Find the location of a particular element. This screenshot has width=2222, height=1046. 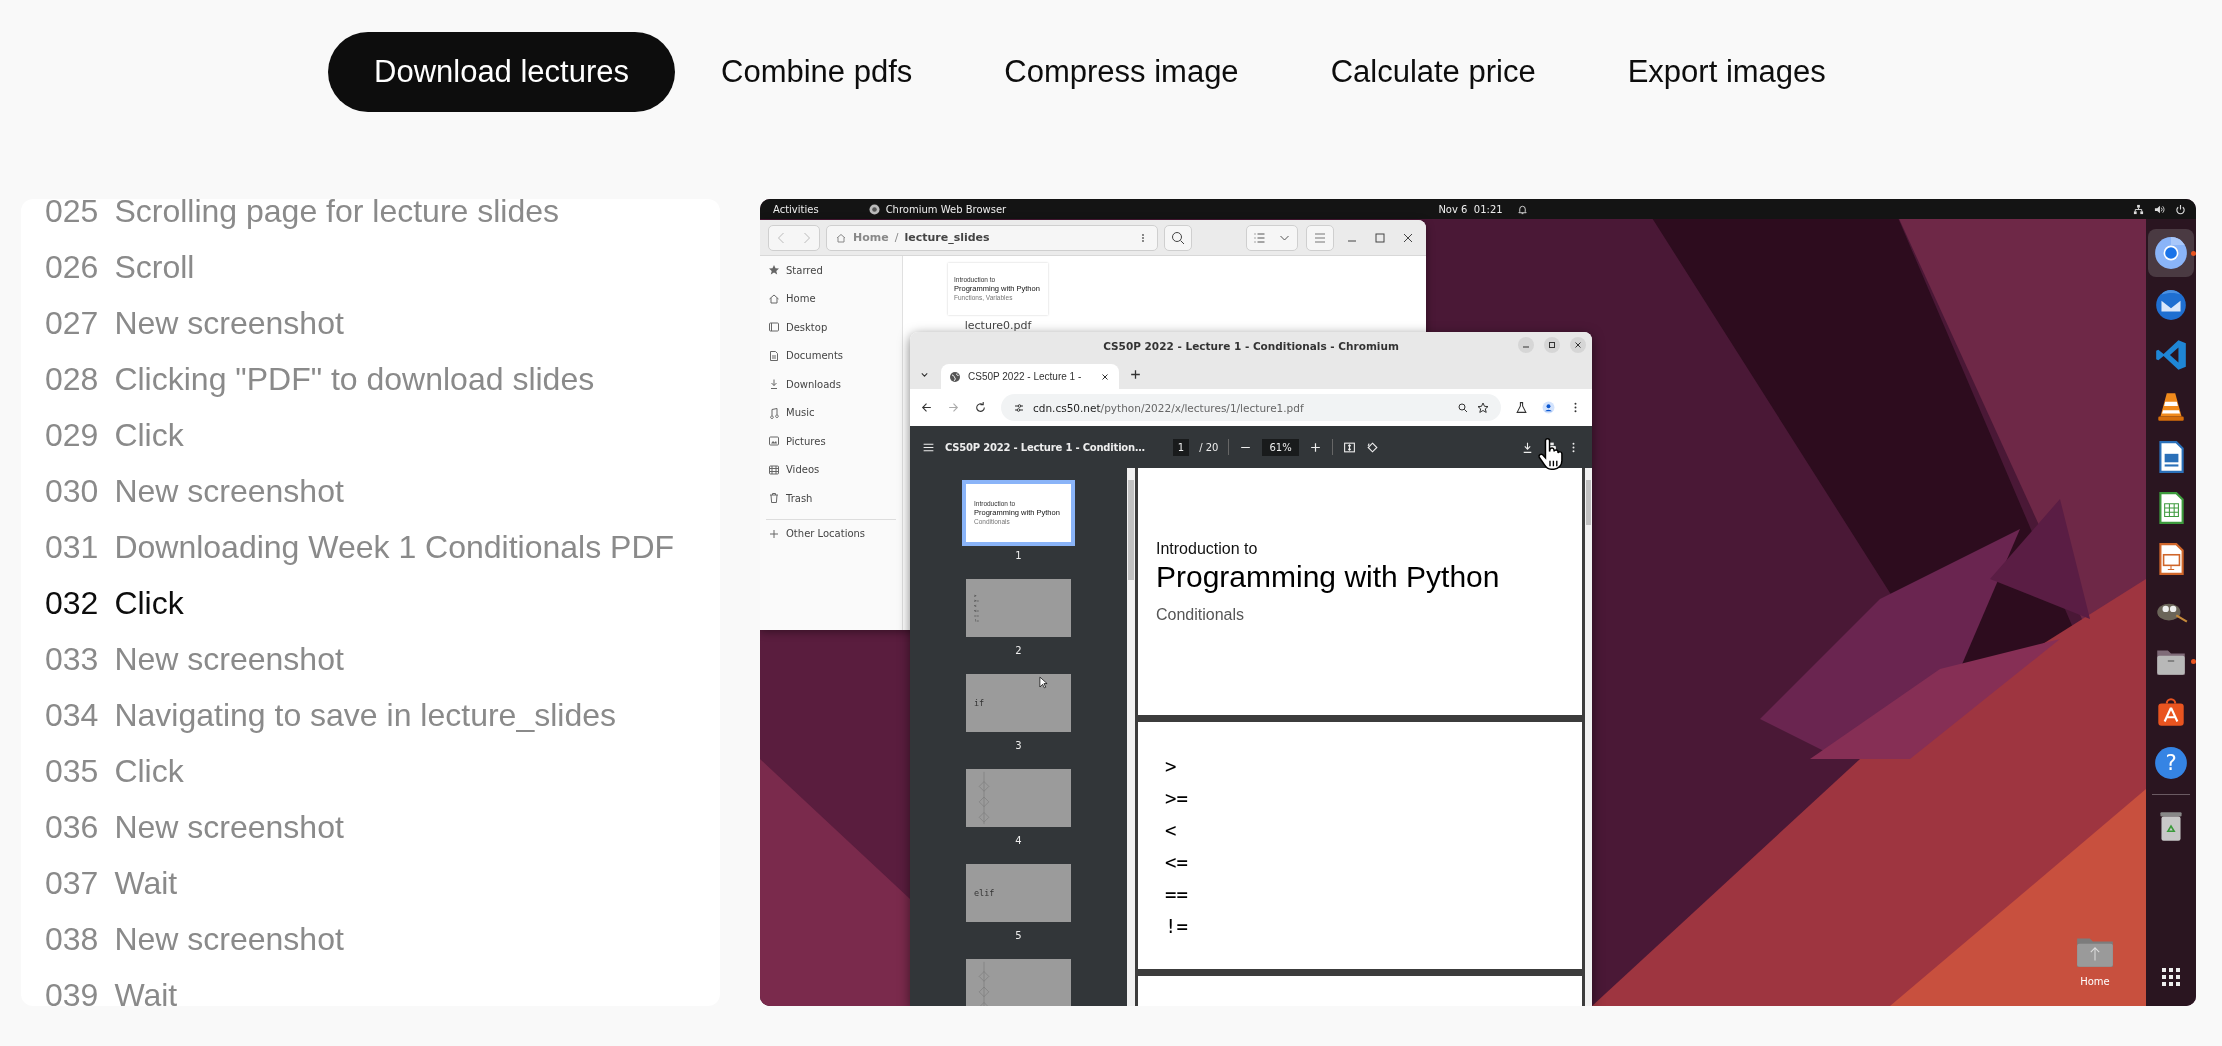

file-name: lecture0.pdf is located at coordinates (998, 325).